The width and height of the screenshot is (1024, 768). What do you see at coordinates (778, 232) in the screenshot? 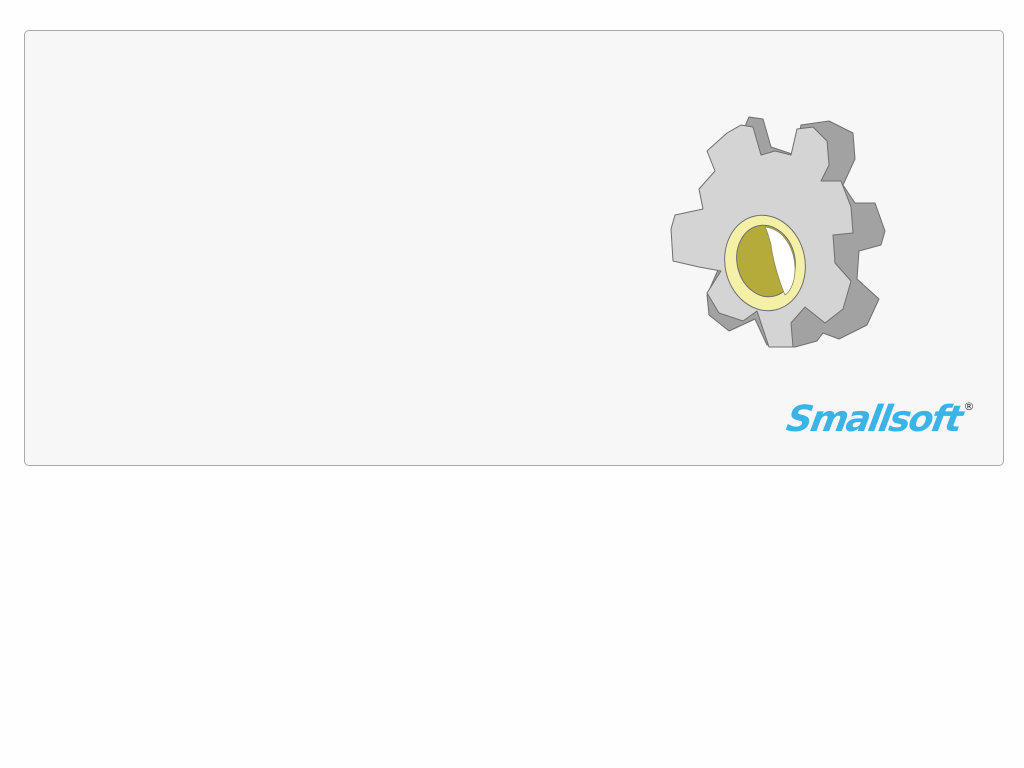
I see `gear-icon` at bounding box center [778, 232].